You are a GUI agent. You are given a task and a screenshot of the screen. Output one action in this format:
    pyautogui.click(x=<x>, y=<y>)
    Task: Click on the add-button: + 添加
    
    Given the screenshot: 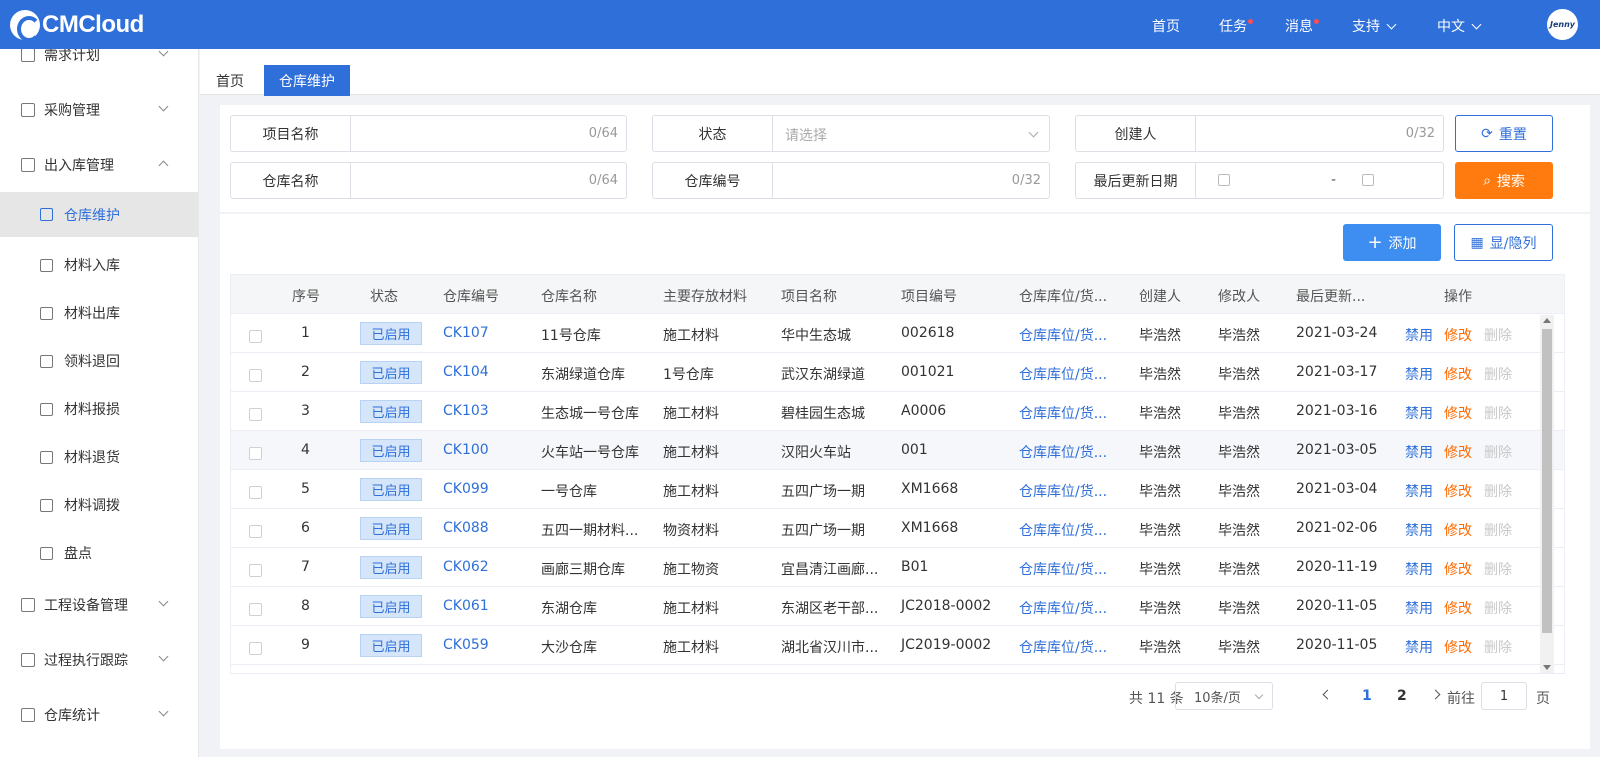 What is the action you would take?
    pyautogui.click(x=1392, y=242)
    